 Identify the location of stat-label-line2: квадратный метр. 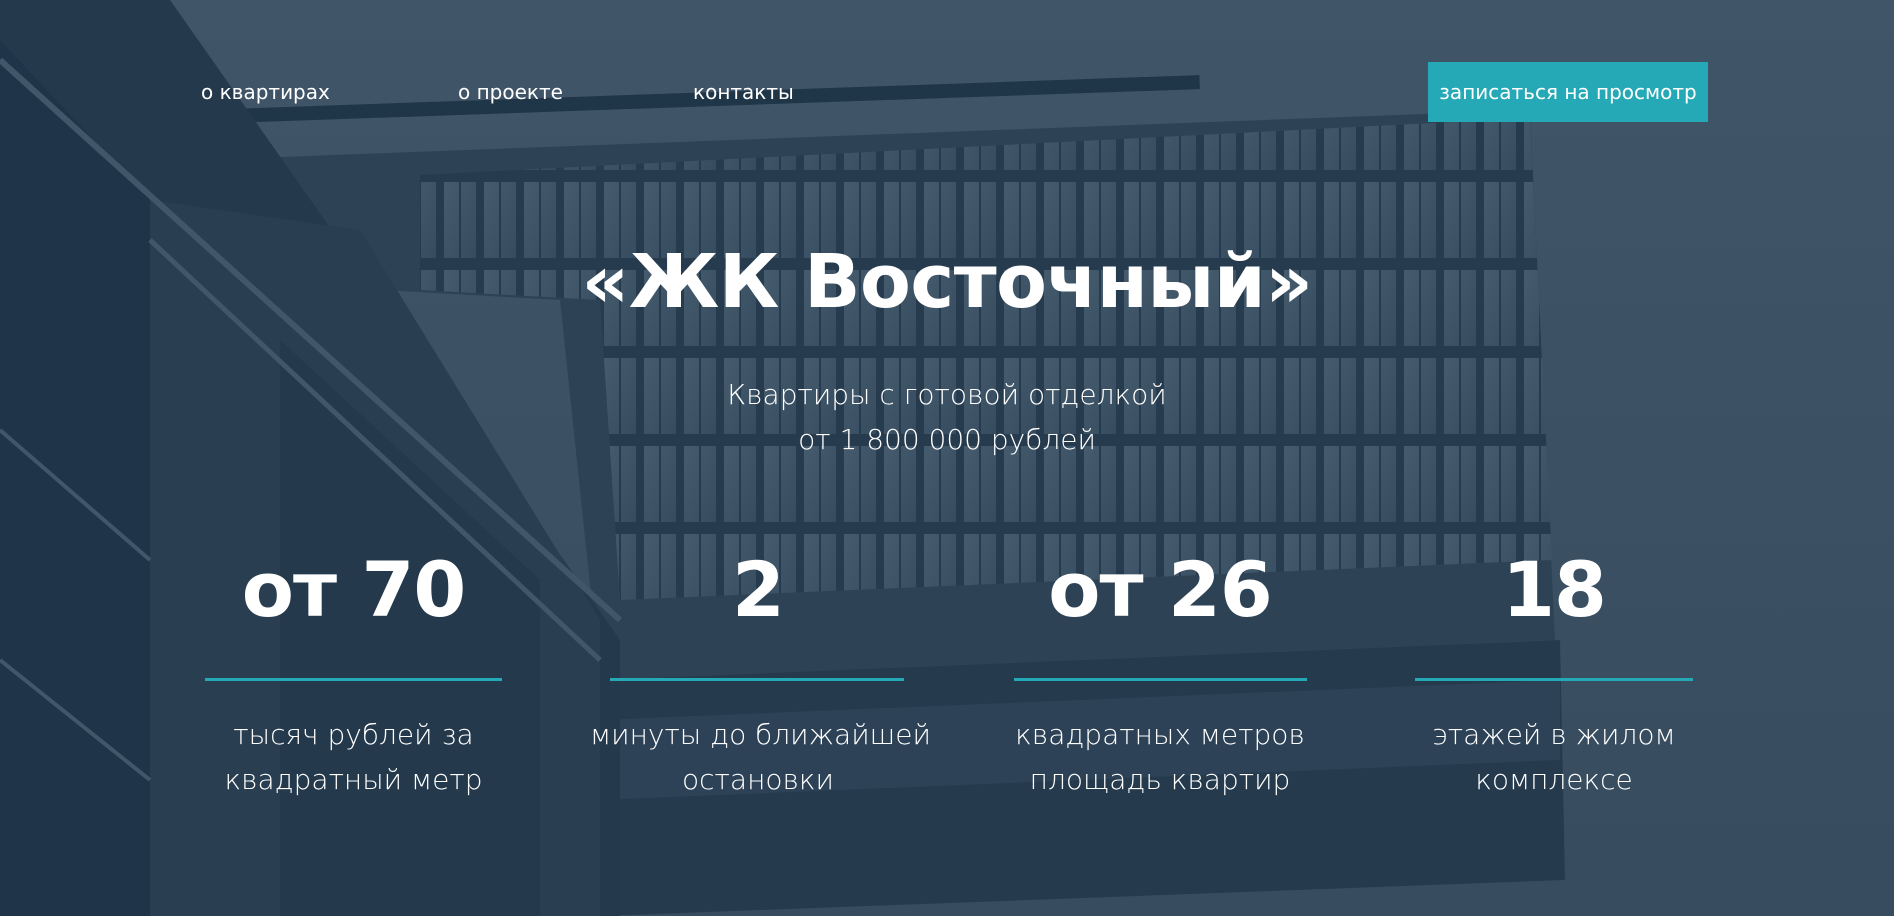
(353, 779).